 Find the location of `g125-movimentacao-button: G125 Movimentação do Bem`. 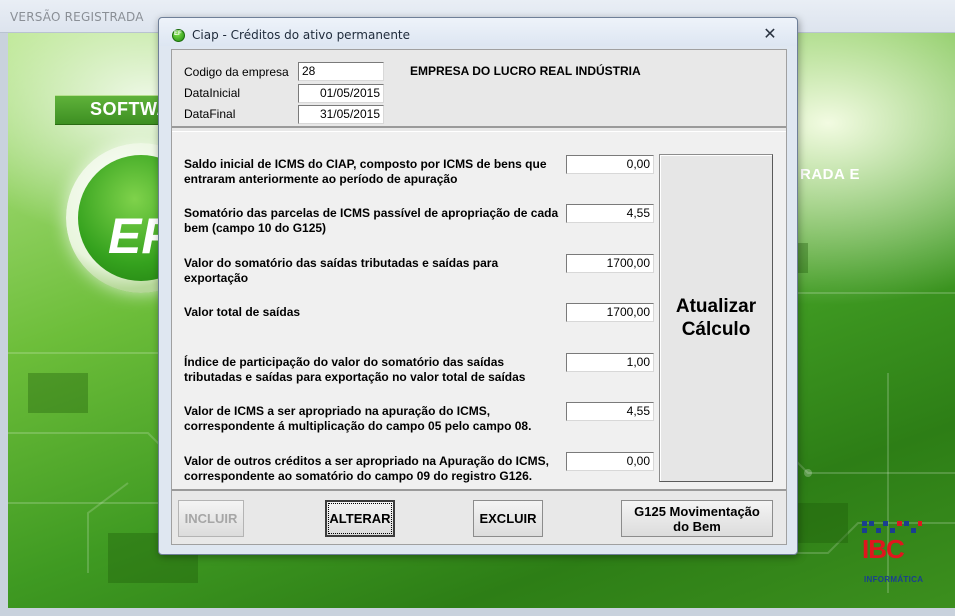

g125-movimentacao-button: G125 Movimentação do Bem is located at coordinates (697, 518).